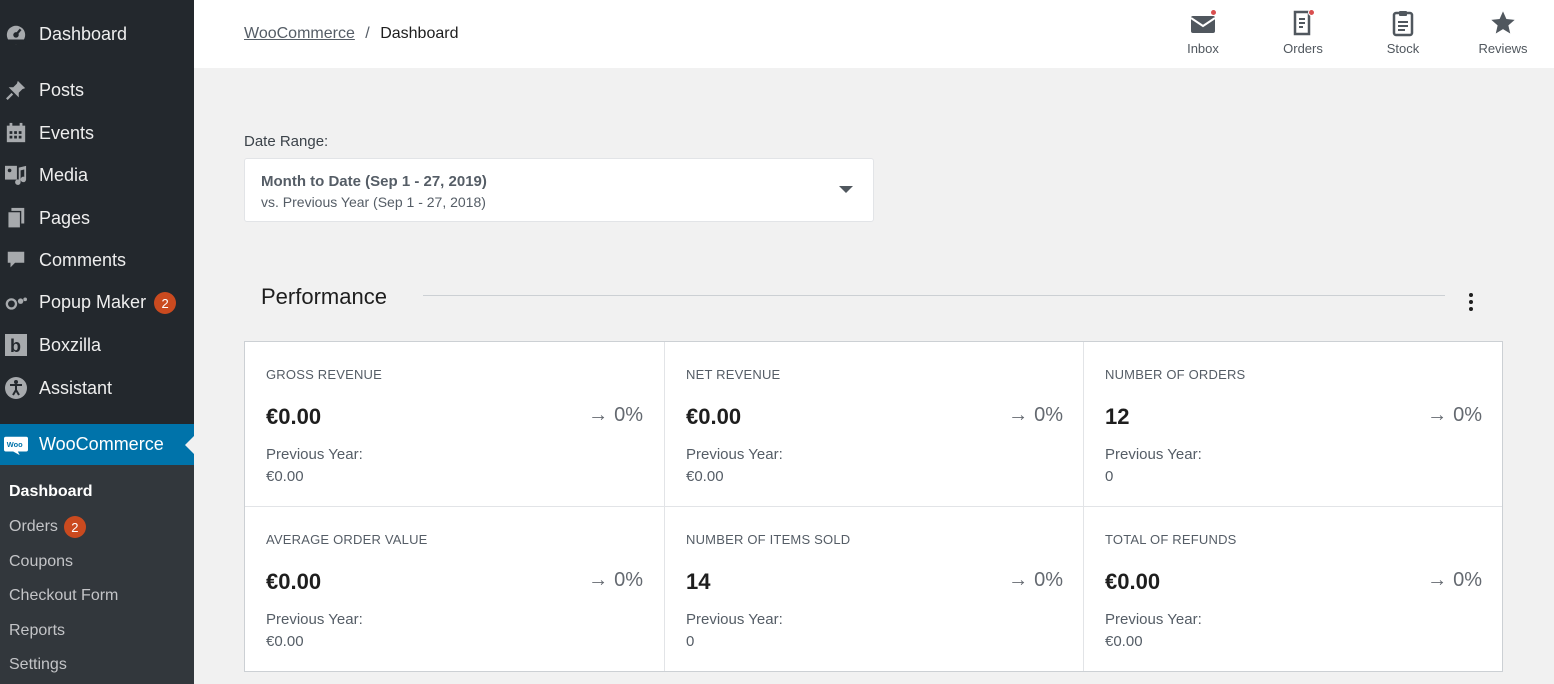 The image size is (1554, 684). I want to click on breadcrumb: WooCommerce / Dashboard, so click(351, 34).